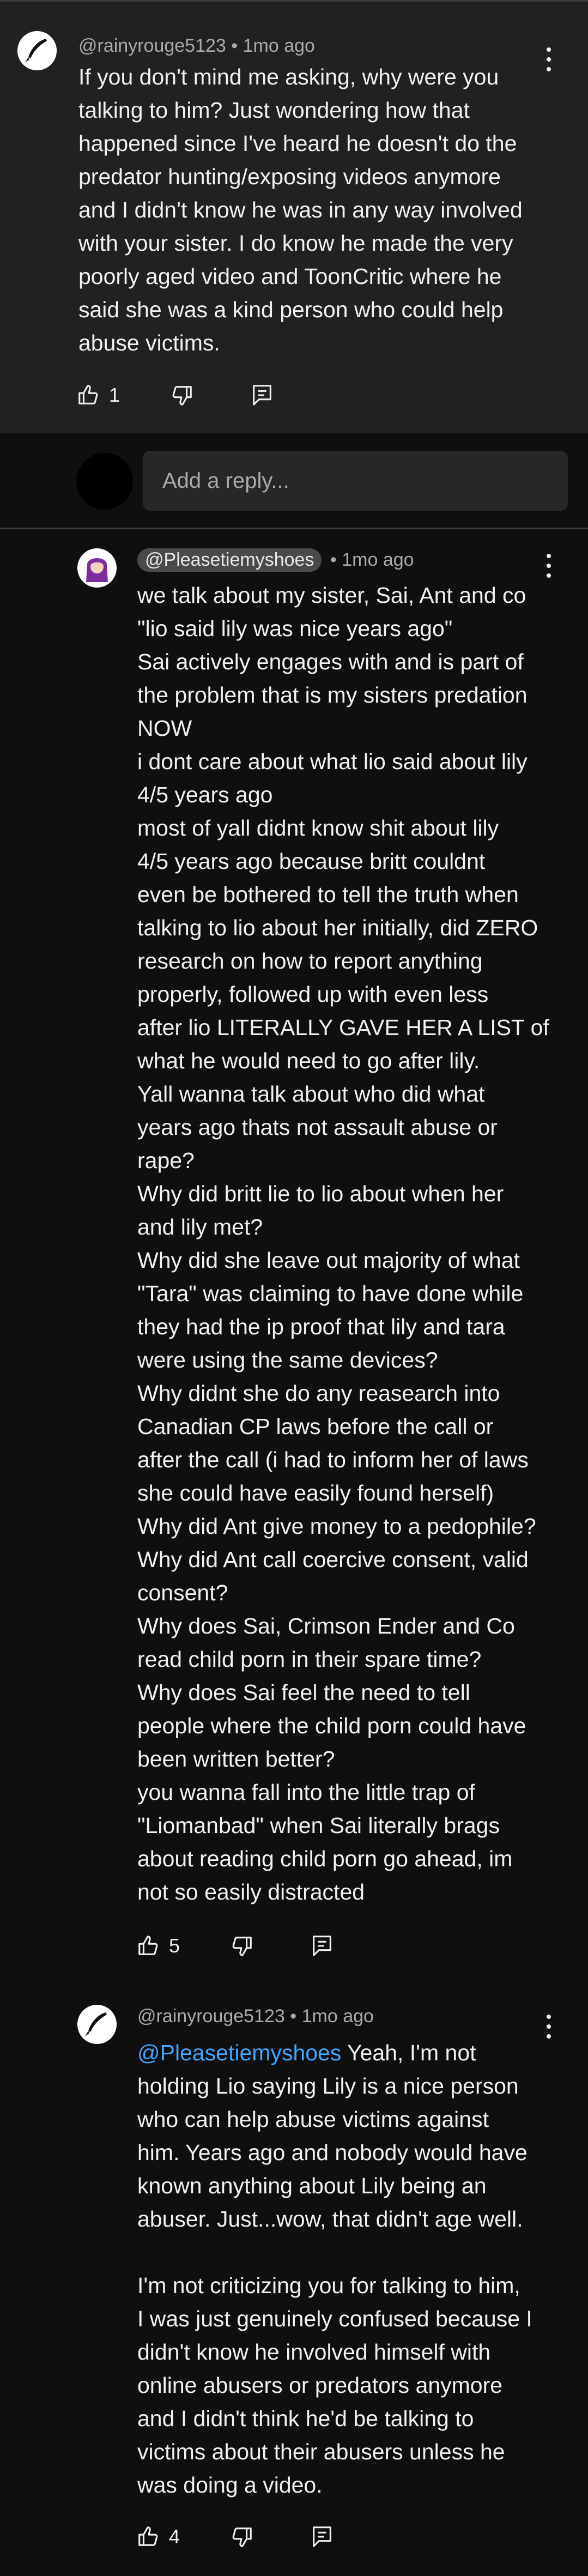  I want to click on comment-actions: 5, so click(245, 1946).